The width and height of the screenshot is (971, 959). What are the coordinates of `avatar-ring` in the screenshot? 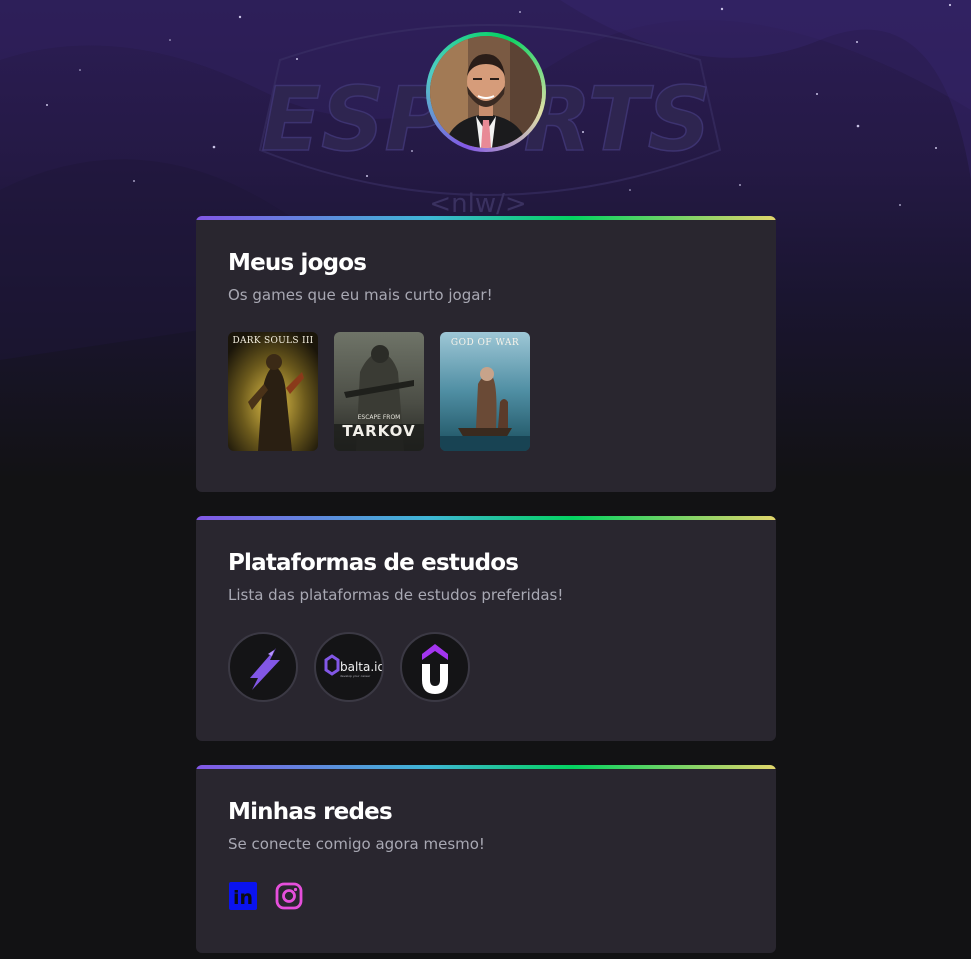 It's located at (486, 92).